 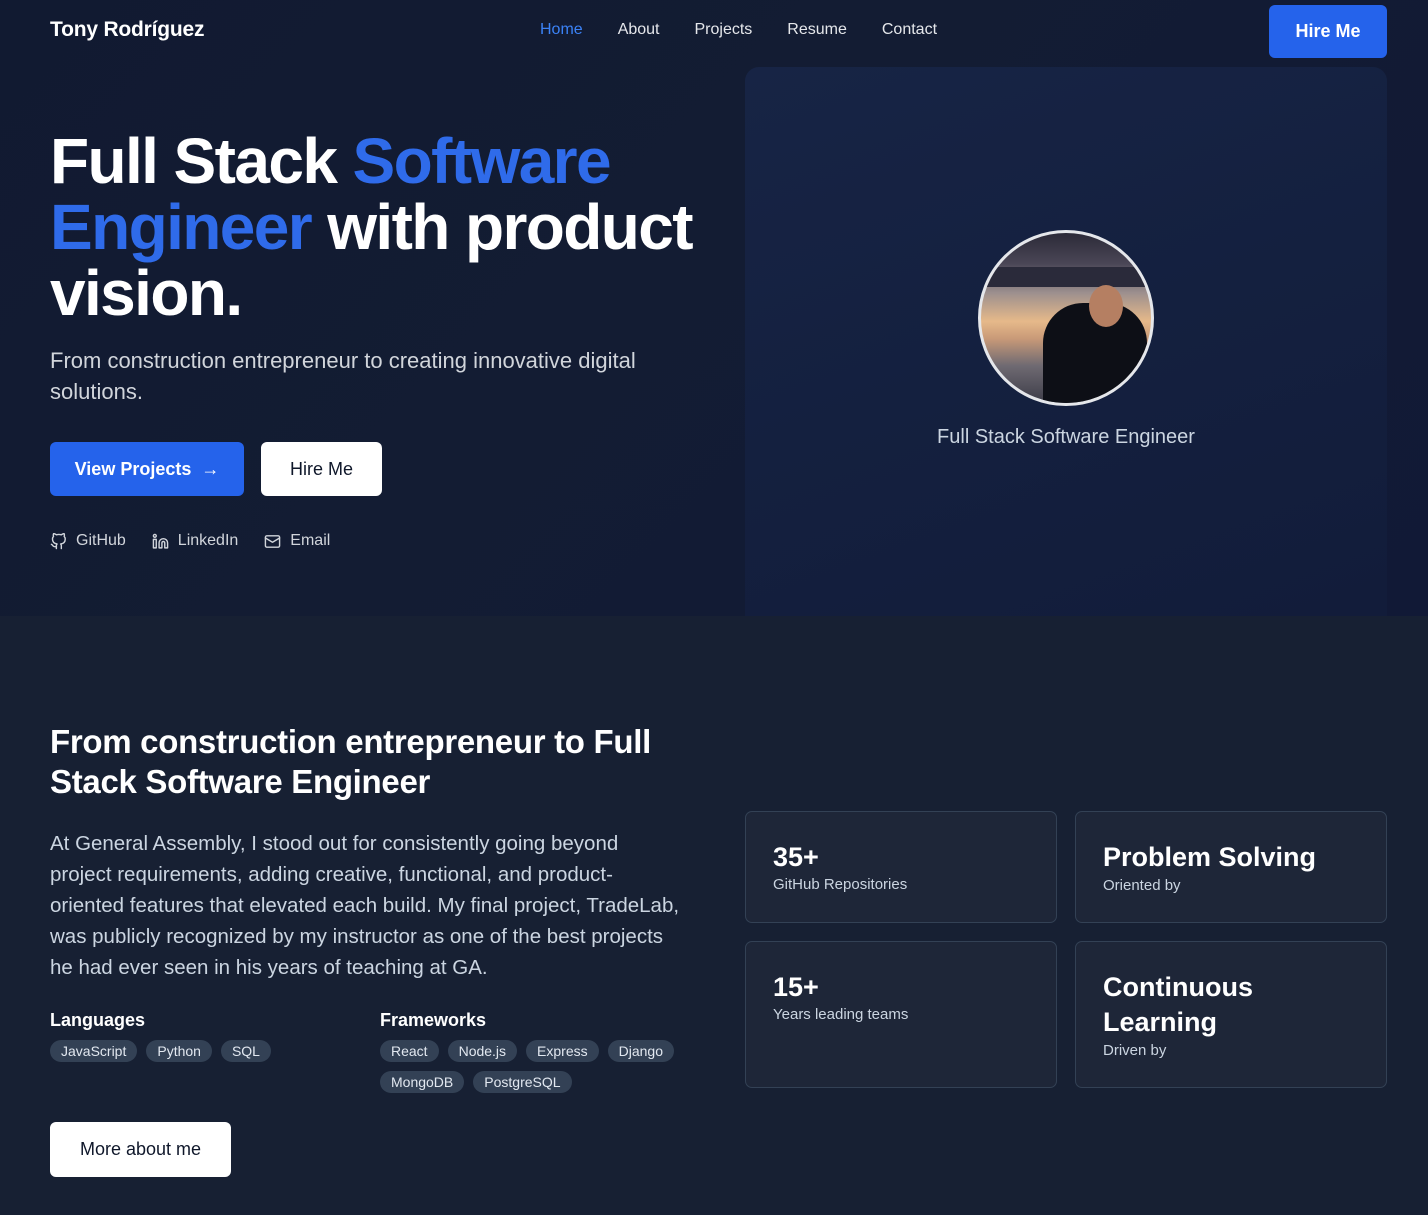 I want to click on languages-title: Languages, so click(x=98, y=1020).